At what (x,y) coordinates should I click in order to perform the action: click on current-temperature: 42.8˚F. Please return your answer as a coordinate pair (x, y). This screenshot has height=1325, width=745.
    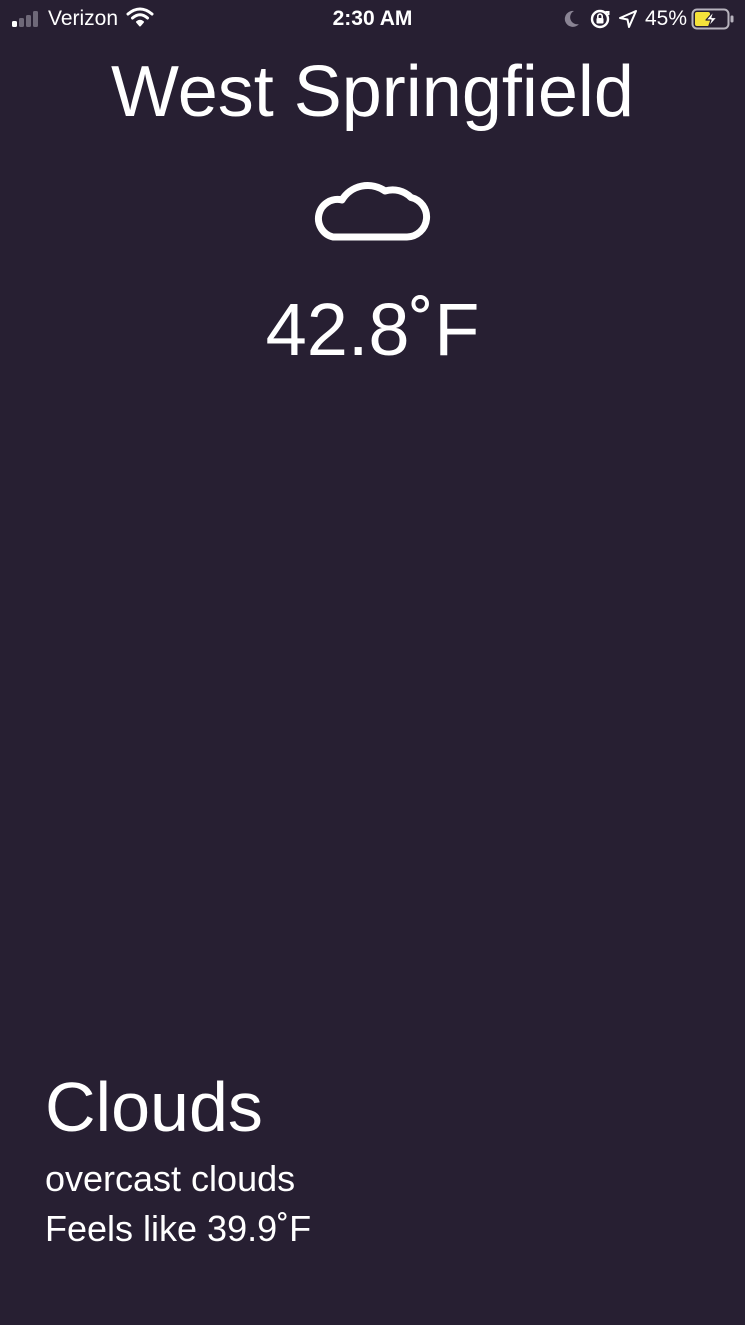
    Looking at the image, I should click on (372, 329).